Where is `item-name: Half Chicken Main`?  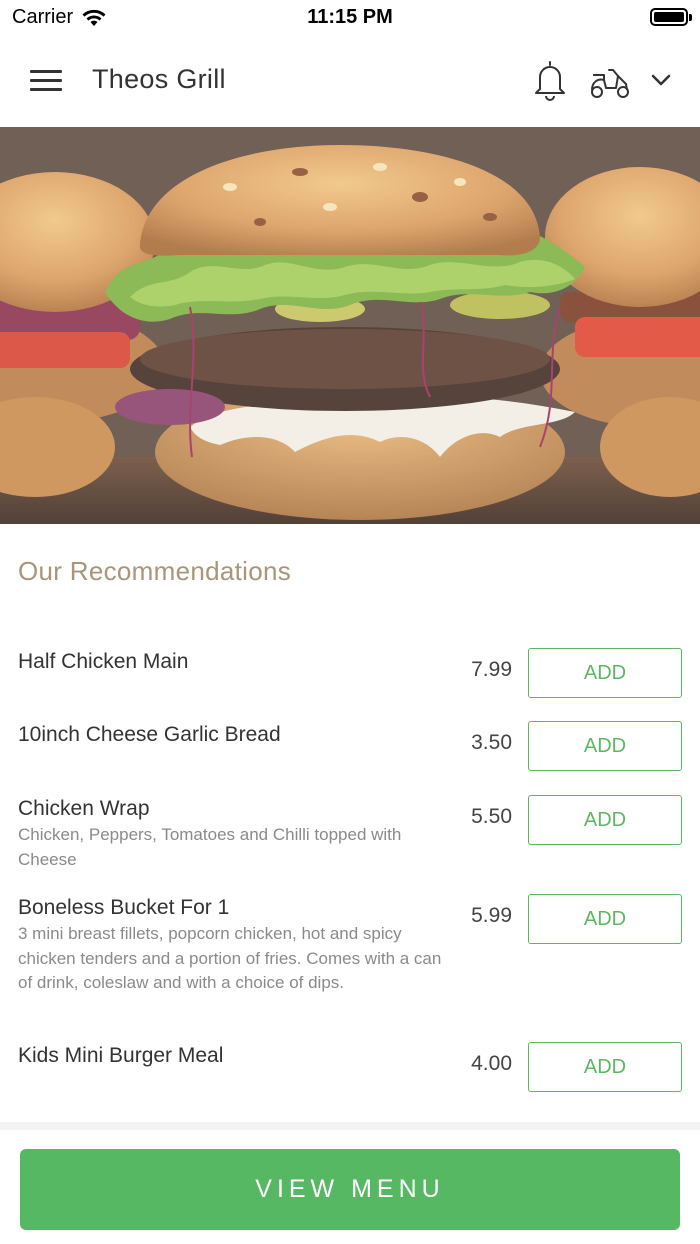
item-name: Half Chicken Main is located at coordinates (103, 661).